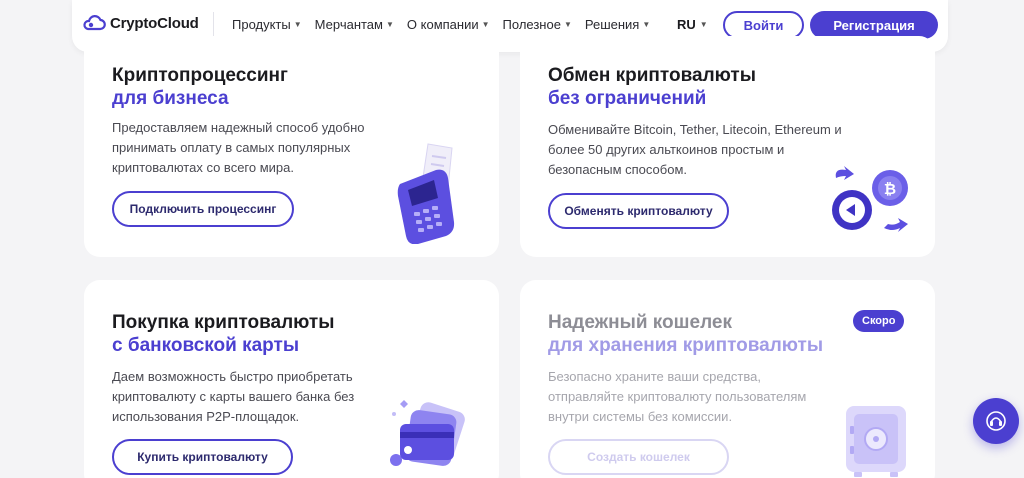  Describe the element at coordinates (442, 24) in the screenshot. I see `nav-label: О компании` at that location.